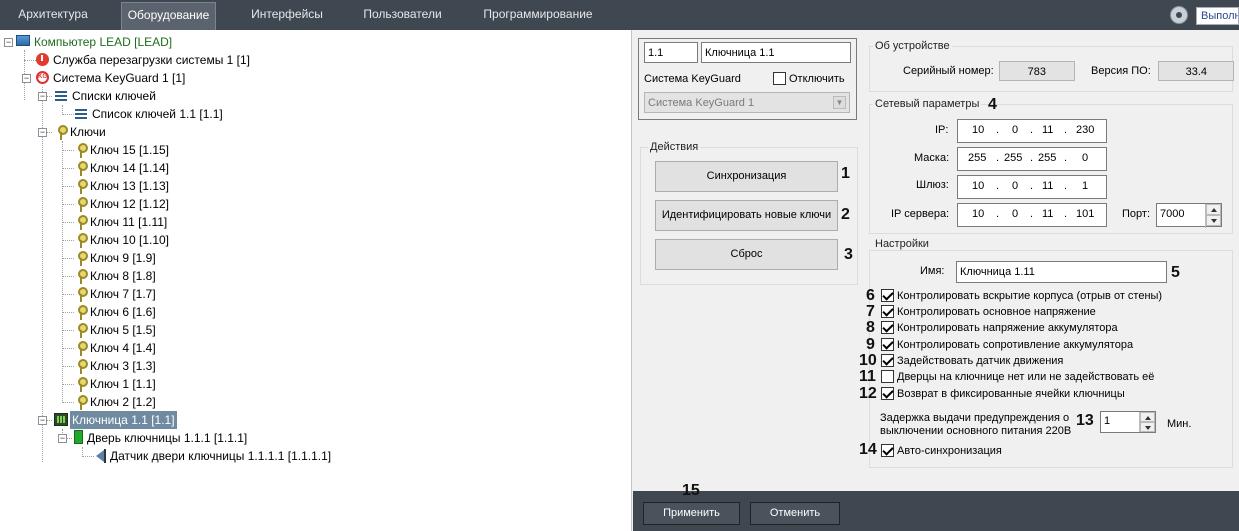 The width and height of the screenshot is (1239, 531). What do you see at coordinates (42, 59) in the screenshot?
I see `power-icon` at bounding box center [42, 59].